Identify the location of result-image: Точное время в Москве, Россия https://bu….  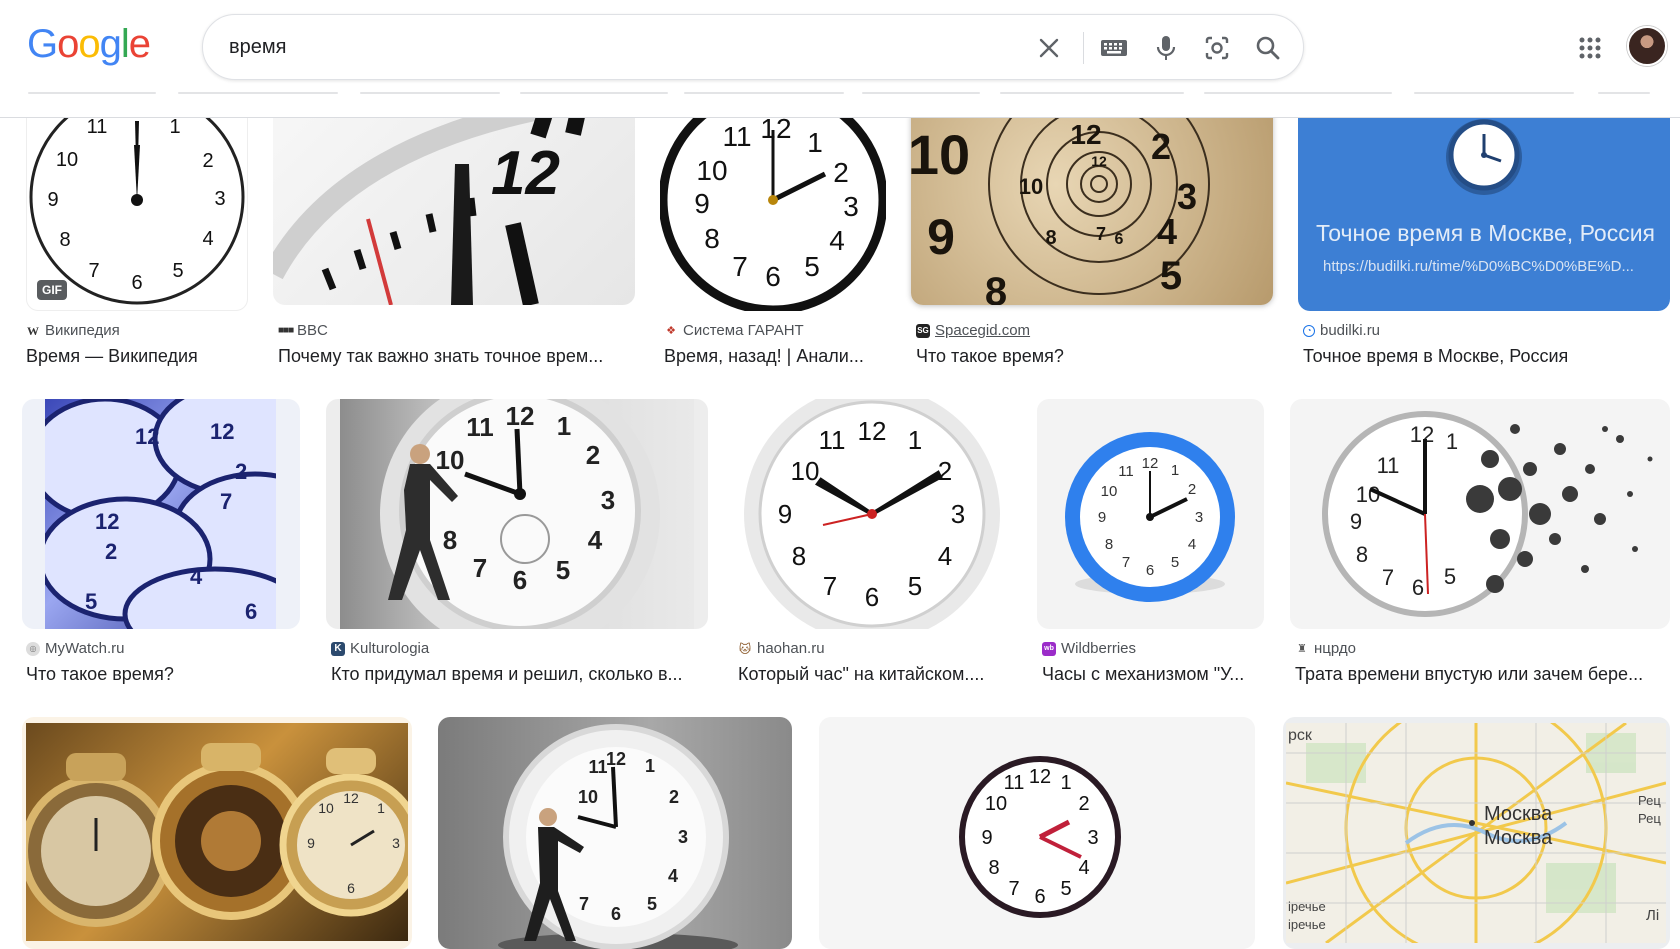
(1484, 207).